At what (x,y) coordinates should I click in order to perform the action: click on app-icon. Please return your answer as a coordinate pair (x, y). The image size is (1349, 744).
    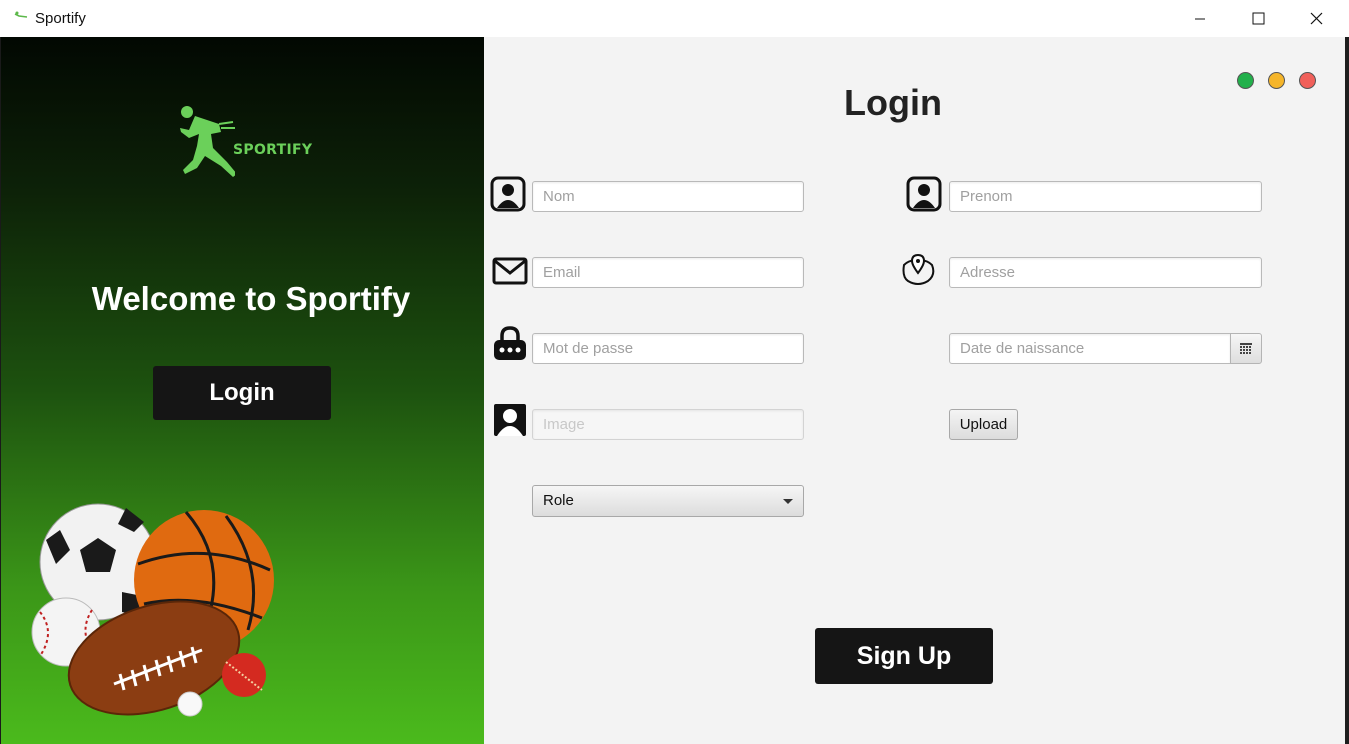
    Looking at the image, I should click on (21, 14).